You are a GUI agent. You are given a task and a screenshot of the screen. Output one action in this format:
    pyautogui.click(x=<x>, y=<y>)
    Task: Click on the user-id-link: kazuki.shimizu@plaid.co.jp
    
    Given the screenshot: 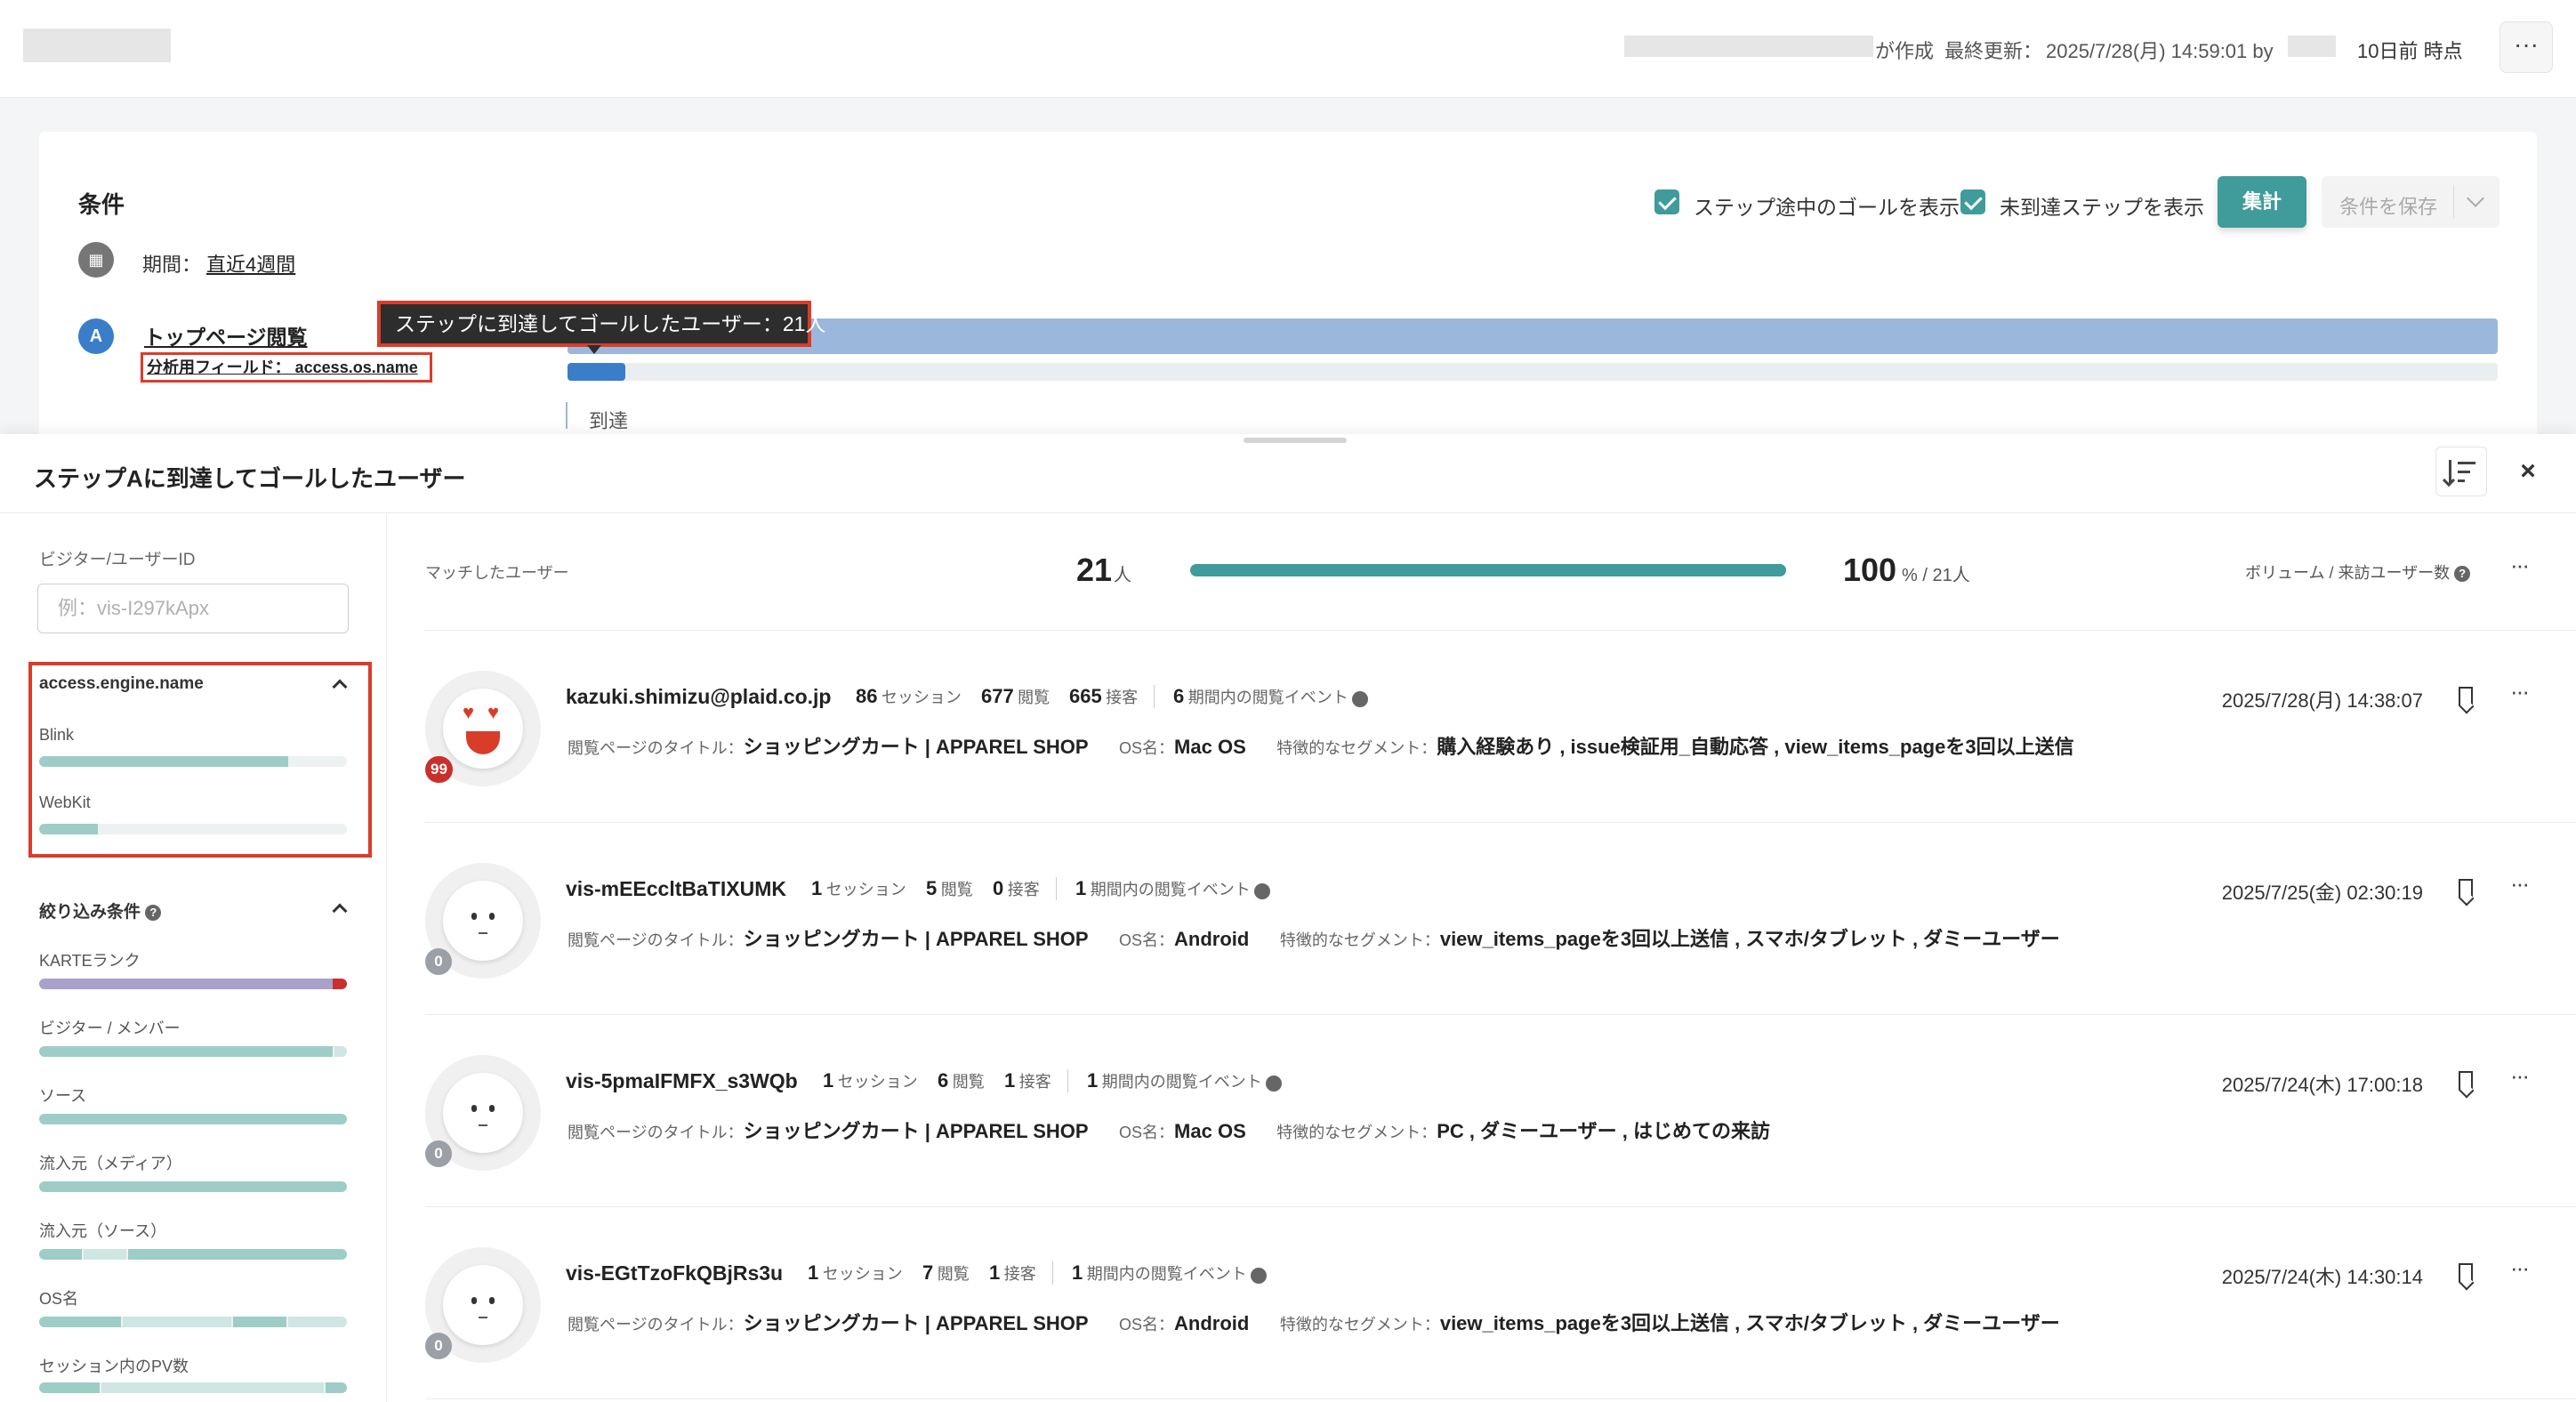 What is the action you would take?
    pyautogui.click(x=698, y=697)
    